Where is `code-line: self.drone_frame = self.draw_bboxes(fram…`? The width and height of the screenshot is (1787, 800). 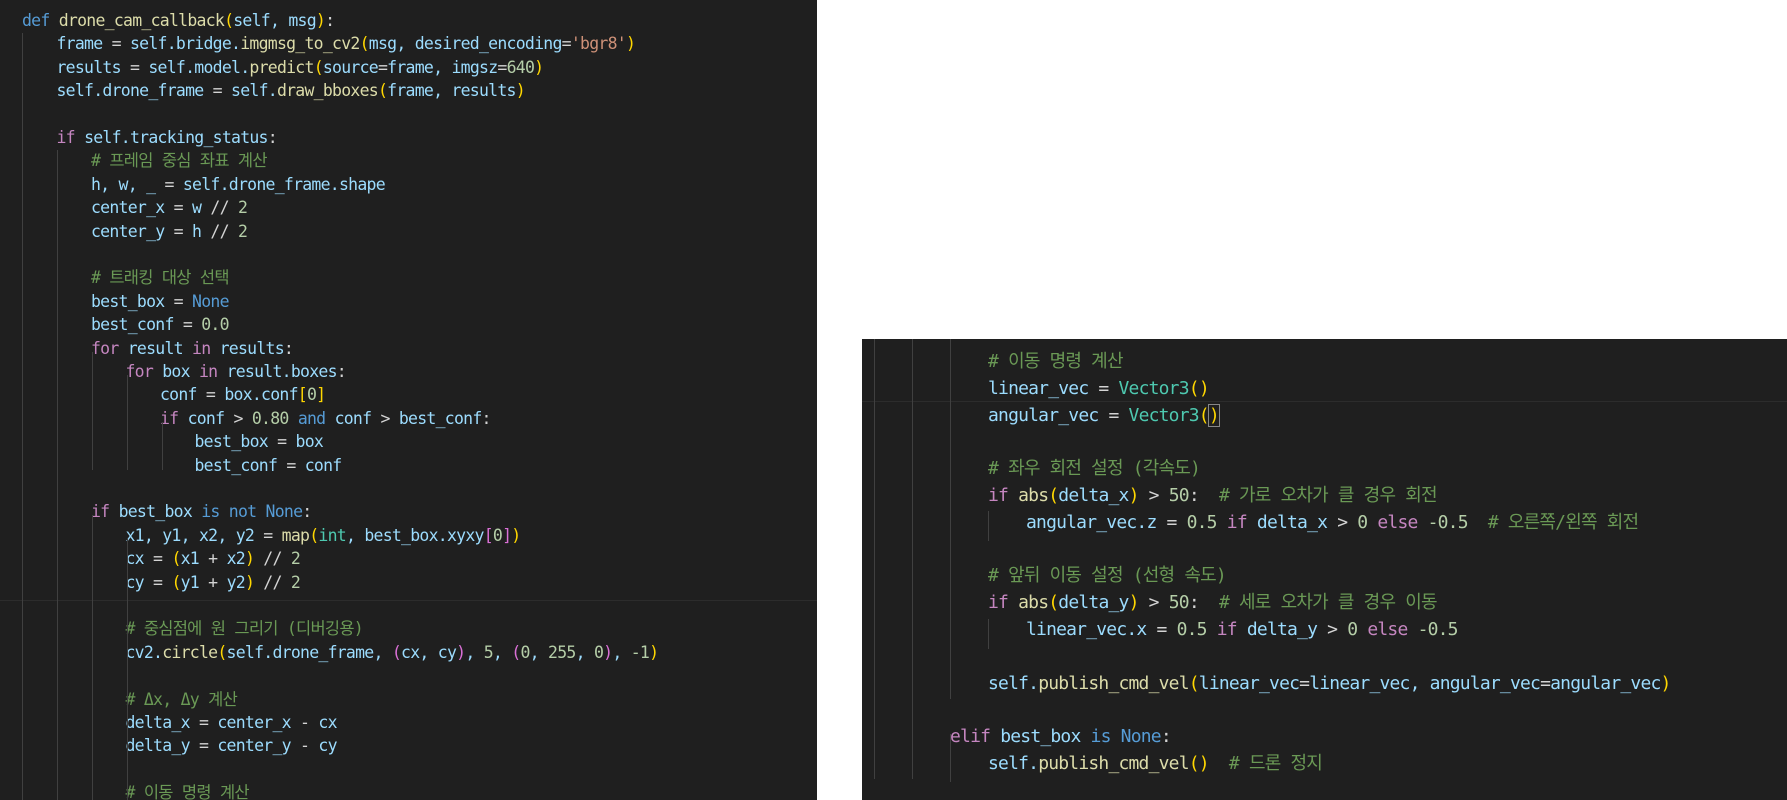
code-line: self.drone_frame = self.draw_bboxes(fram… is located at coordinates (291, 90).